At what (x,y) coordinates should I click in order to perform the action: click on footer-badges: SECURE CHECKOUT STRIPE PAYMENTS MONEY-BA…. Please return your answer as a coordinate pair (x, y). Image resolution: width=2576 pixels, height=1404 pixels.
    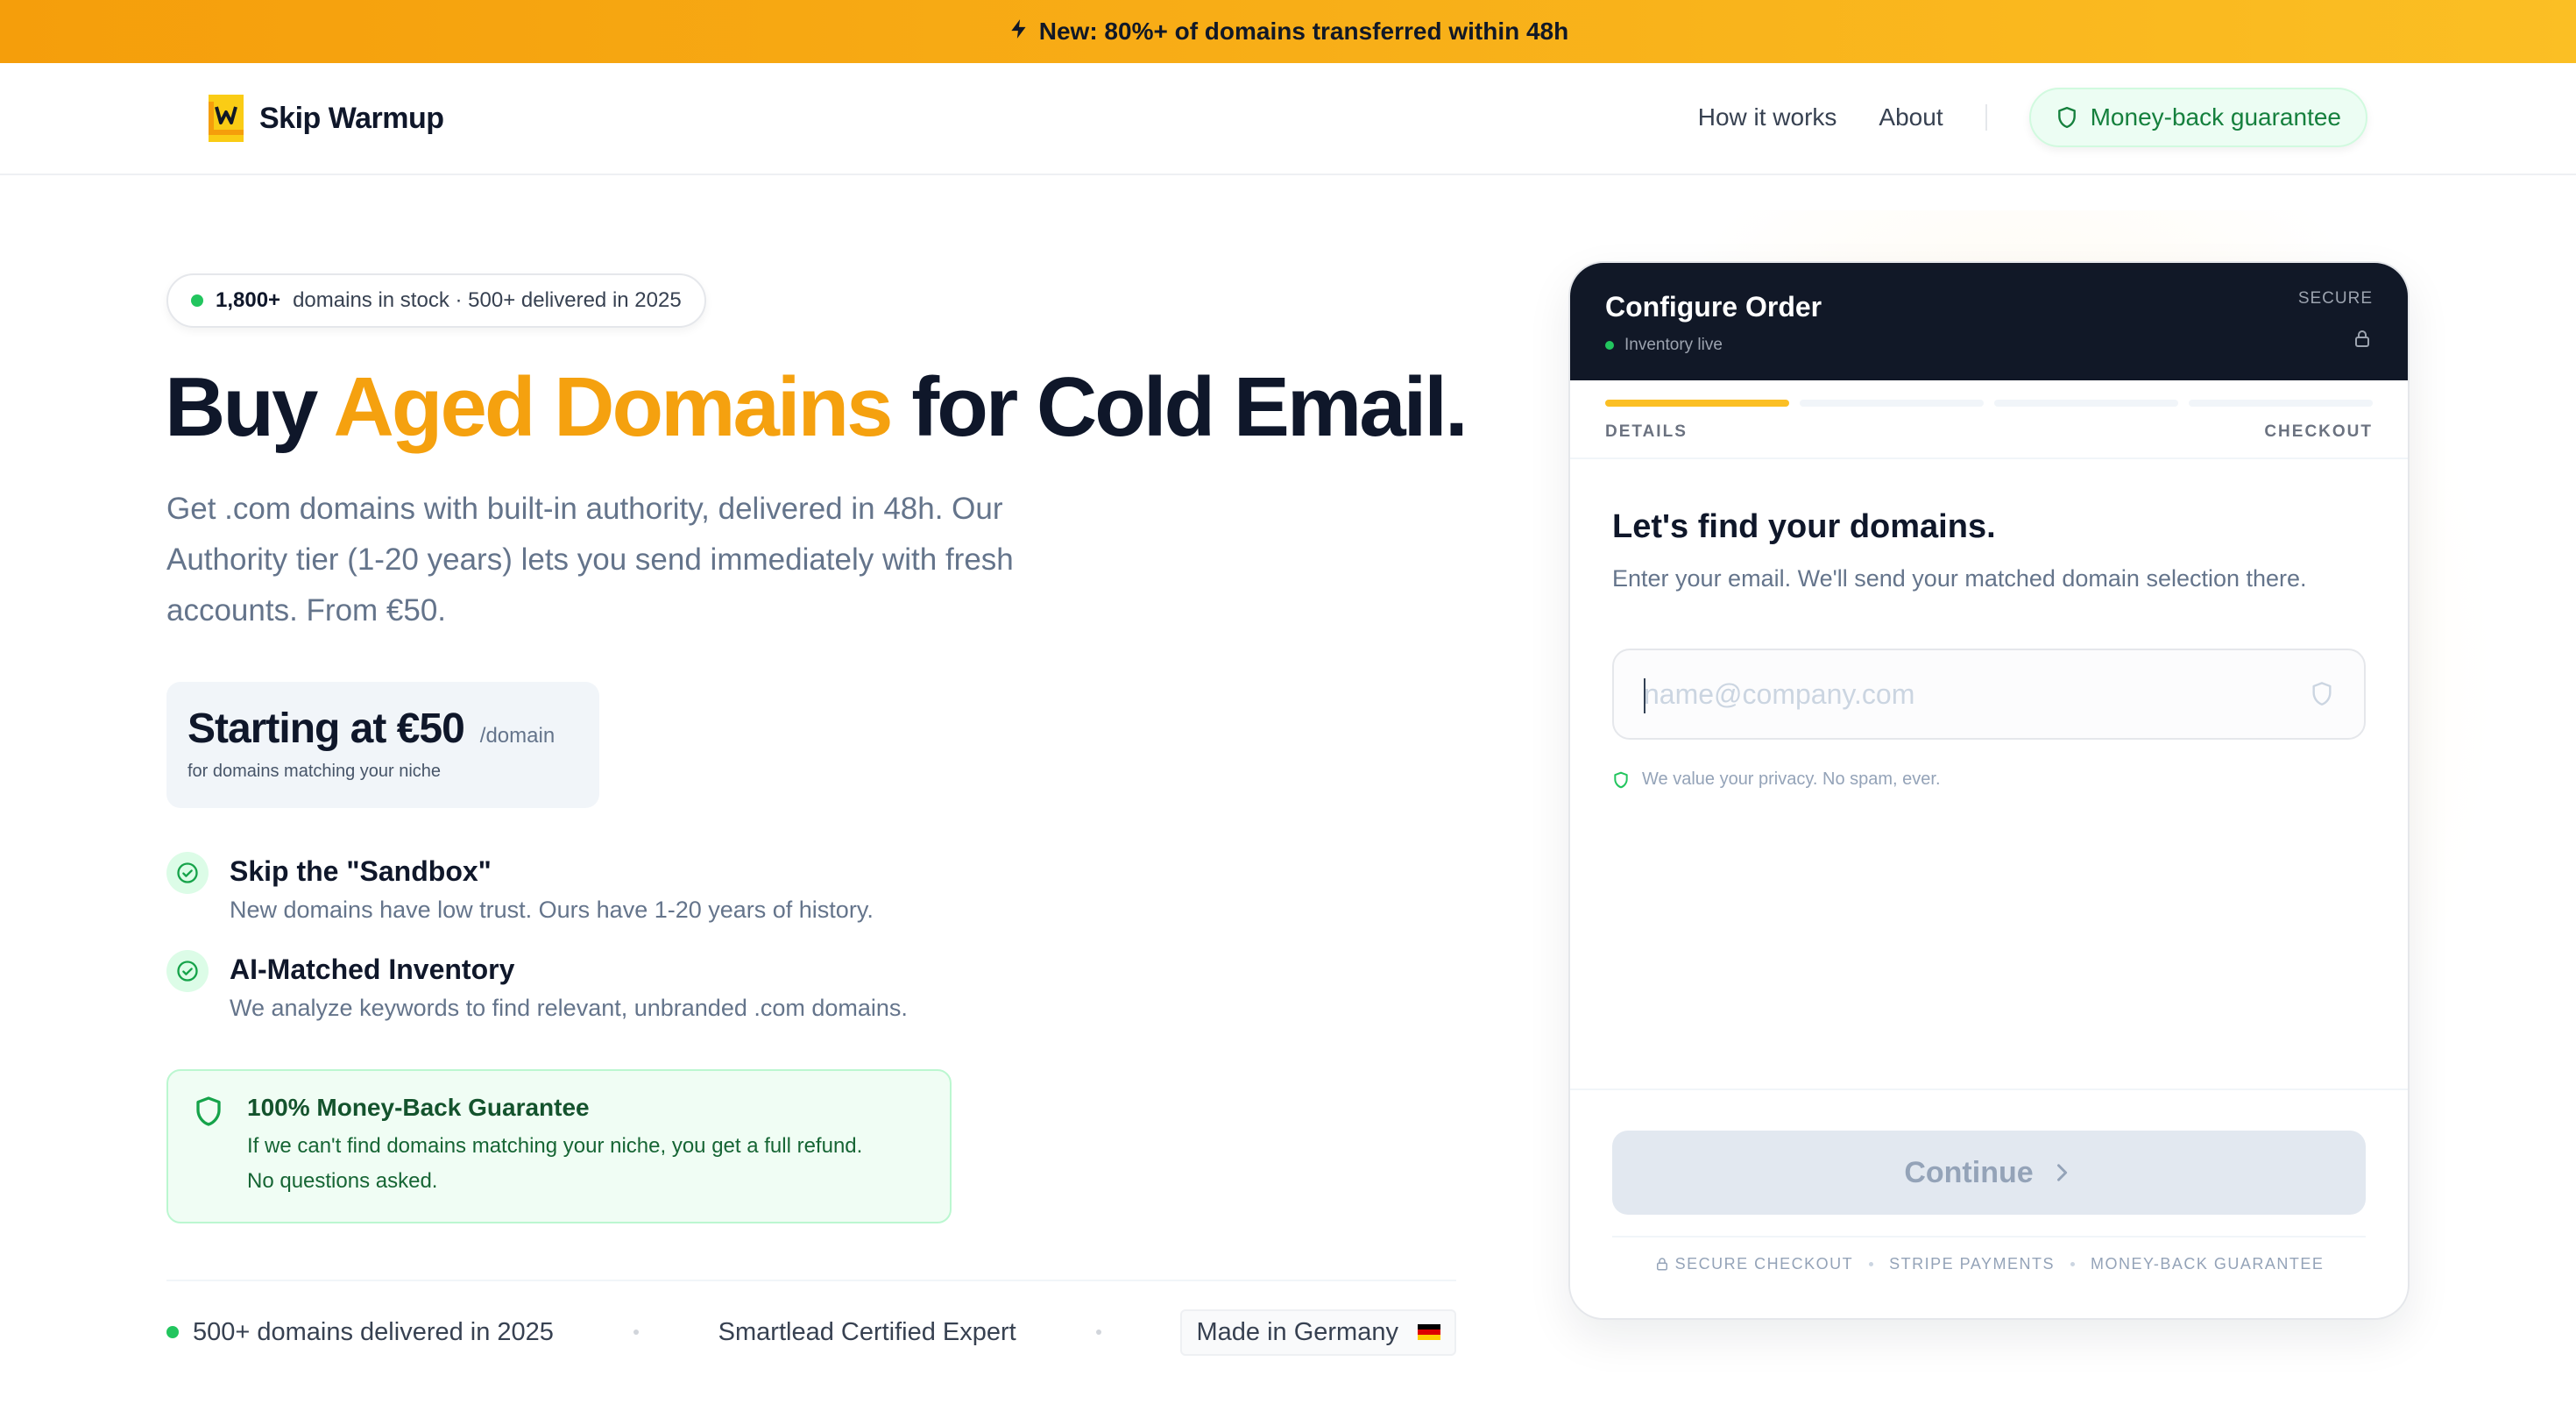
    Looking at the image, I should click on (1989, 1264).